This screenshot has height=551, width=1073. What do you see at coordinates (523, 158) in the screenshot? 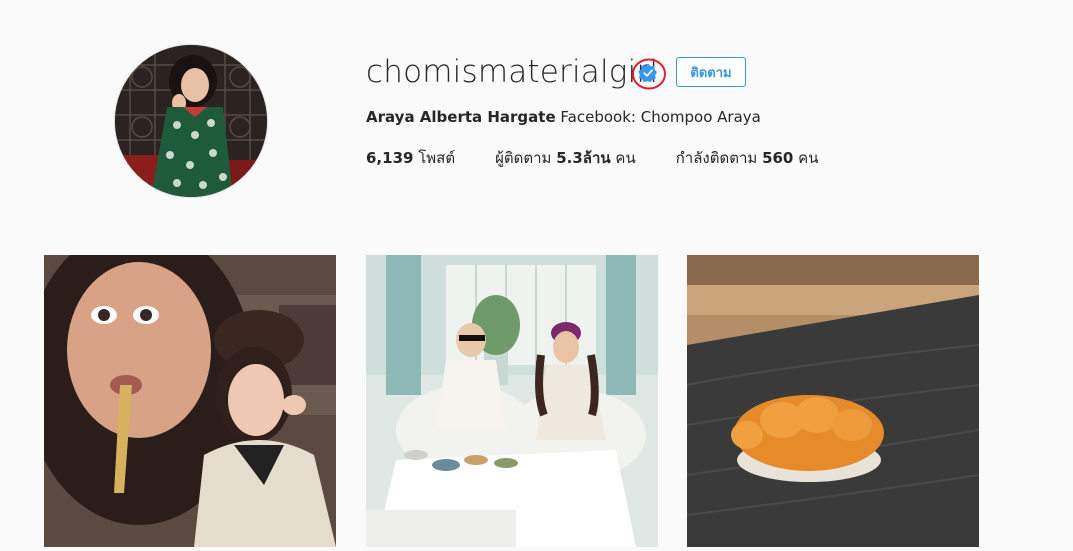
I see `followers-label: ผู้ติดตาม` at bounding box center [523, 158].